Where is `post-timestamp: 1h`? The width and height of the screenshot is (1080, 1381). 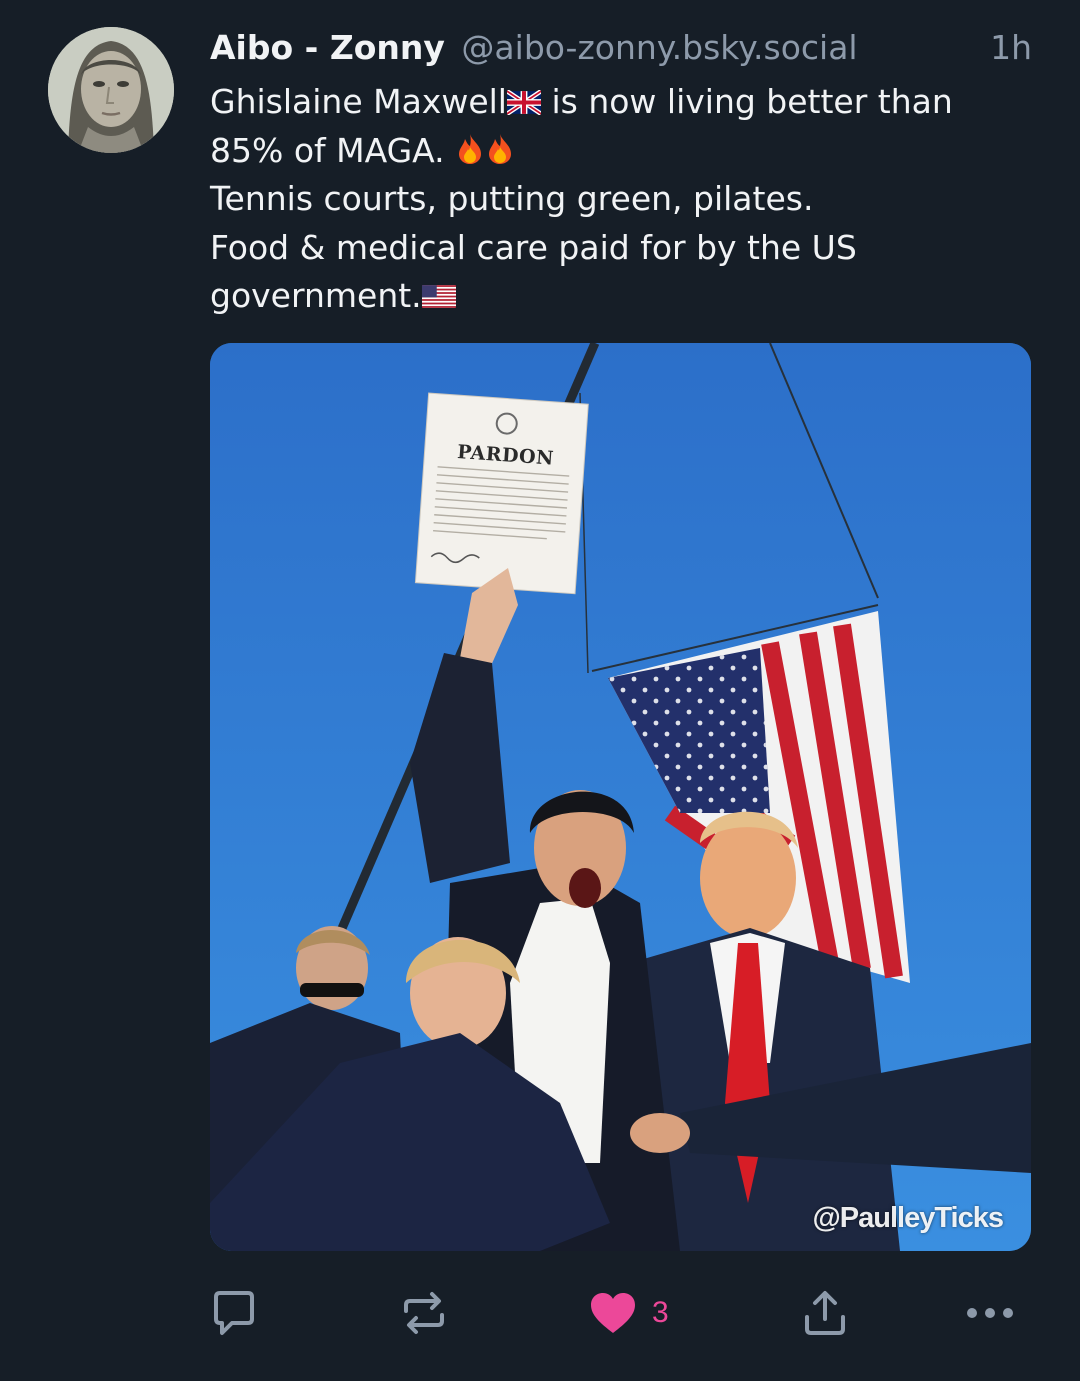 post-timestamp: 1h is located at coordinates (1011, 48).